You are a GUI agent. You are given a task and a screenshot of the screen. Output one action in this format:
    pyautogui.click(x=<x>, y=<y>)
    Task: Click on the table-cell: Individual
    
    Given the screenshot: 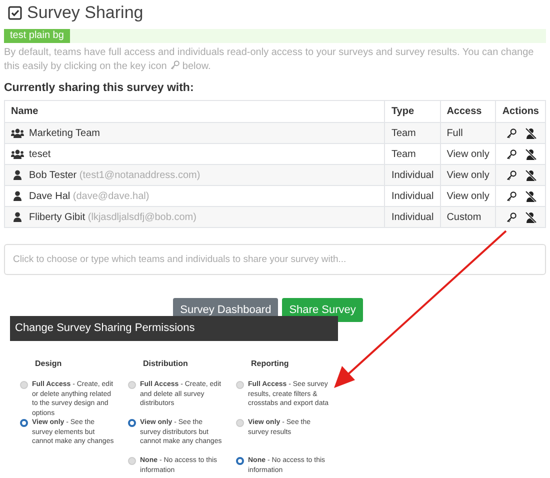 What is the action you would take?
    pyautogui.click(x=412, y=217)
    